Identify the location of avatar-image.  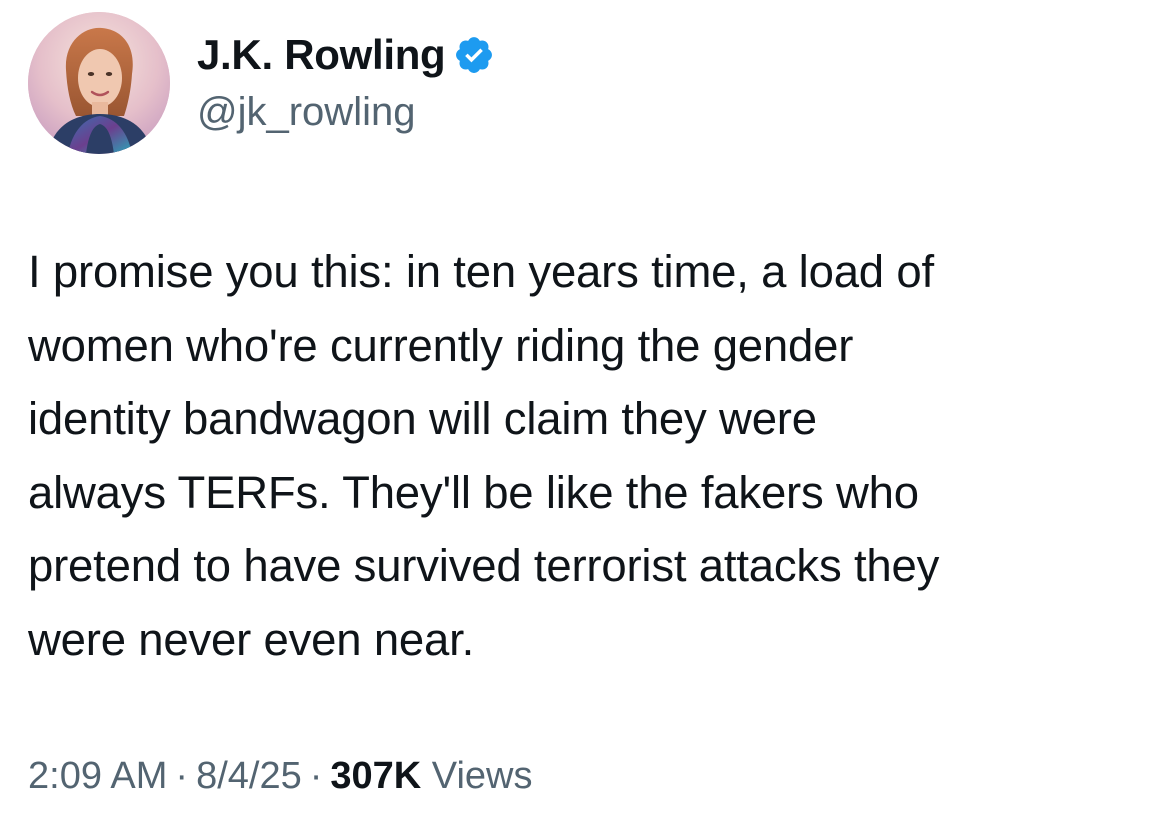
(99, 83).